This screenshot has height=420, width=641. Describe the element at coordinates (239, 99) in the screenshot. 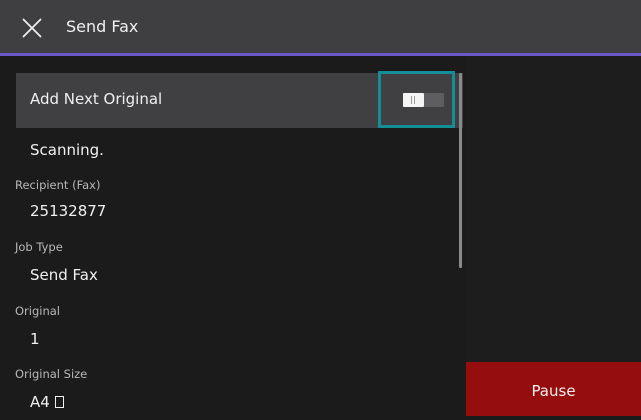

I see `add-next-original-row: Add Next Original` at that location.